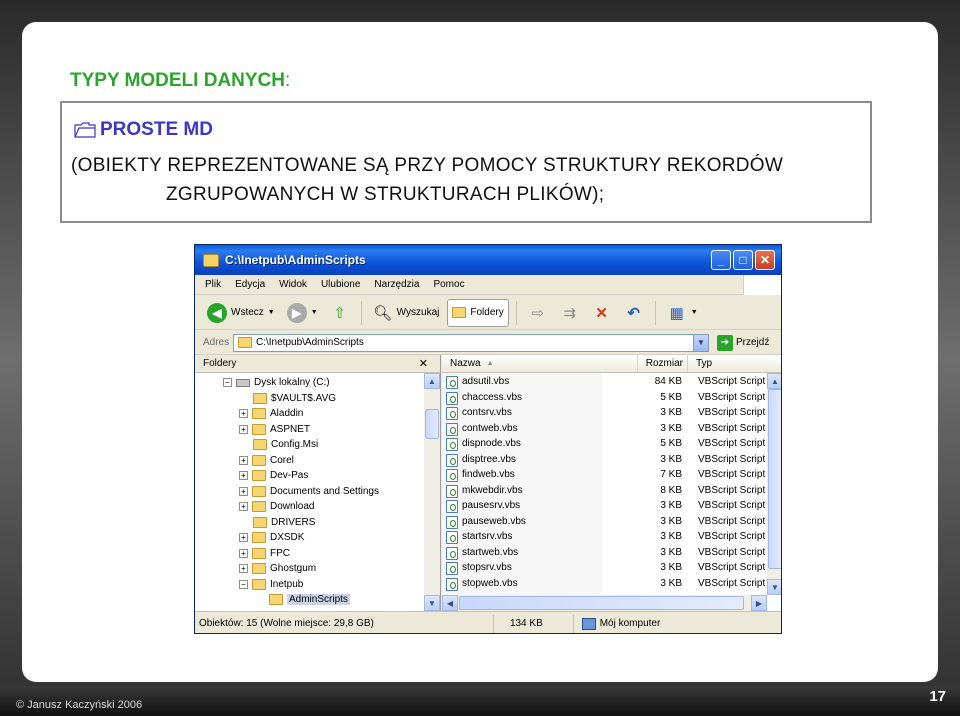 Image resolution: width=960 pixels, height=716 pixels. I want to click on delete-button: ✕, so click(602, 313).